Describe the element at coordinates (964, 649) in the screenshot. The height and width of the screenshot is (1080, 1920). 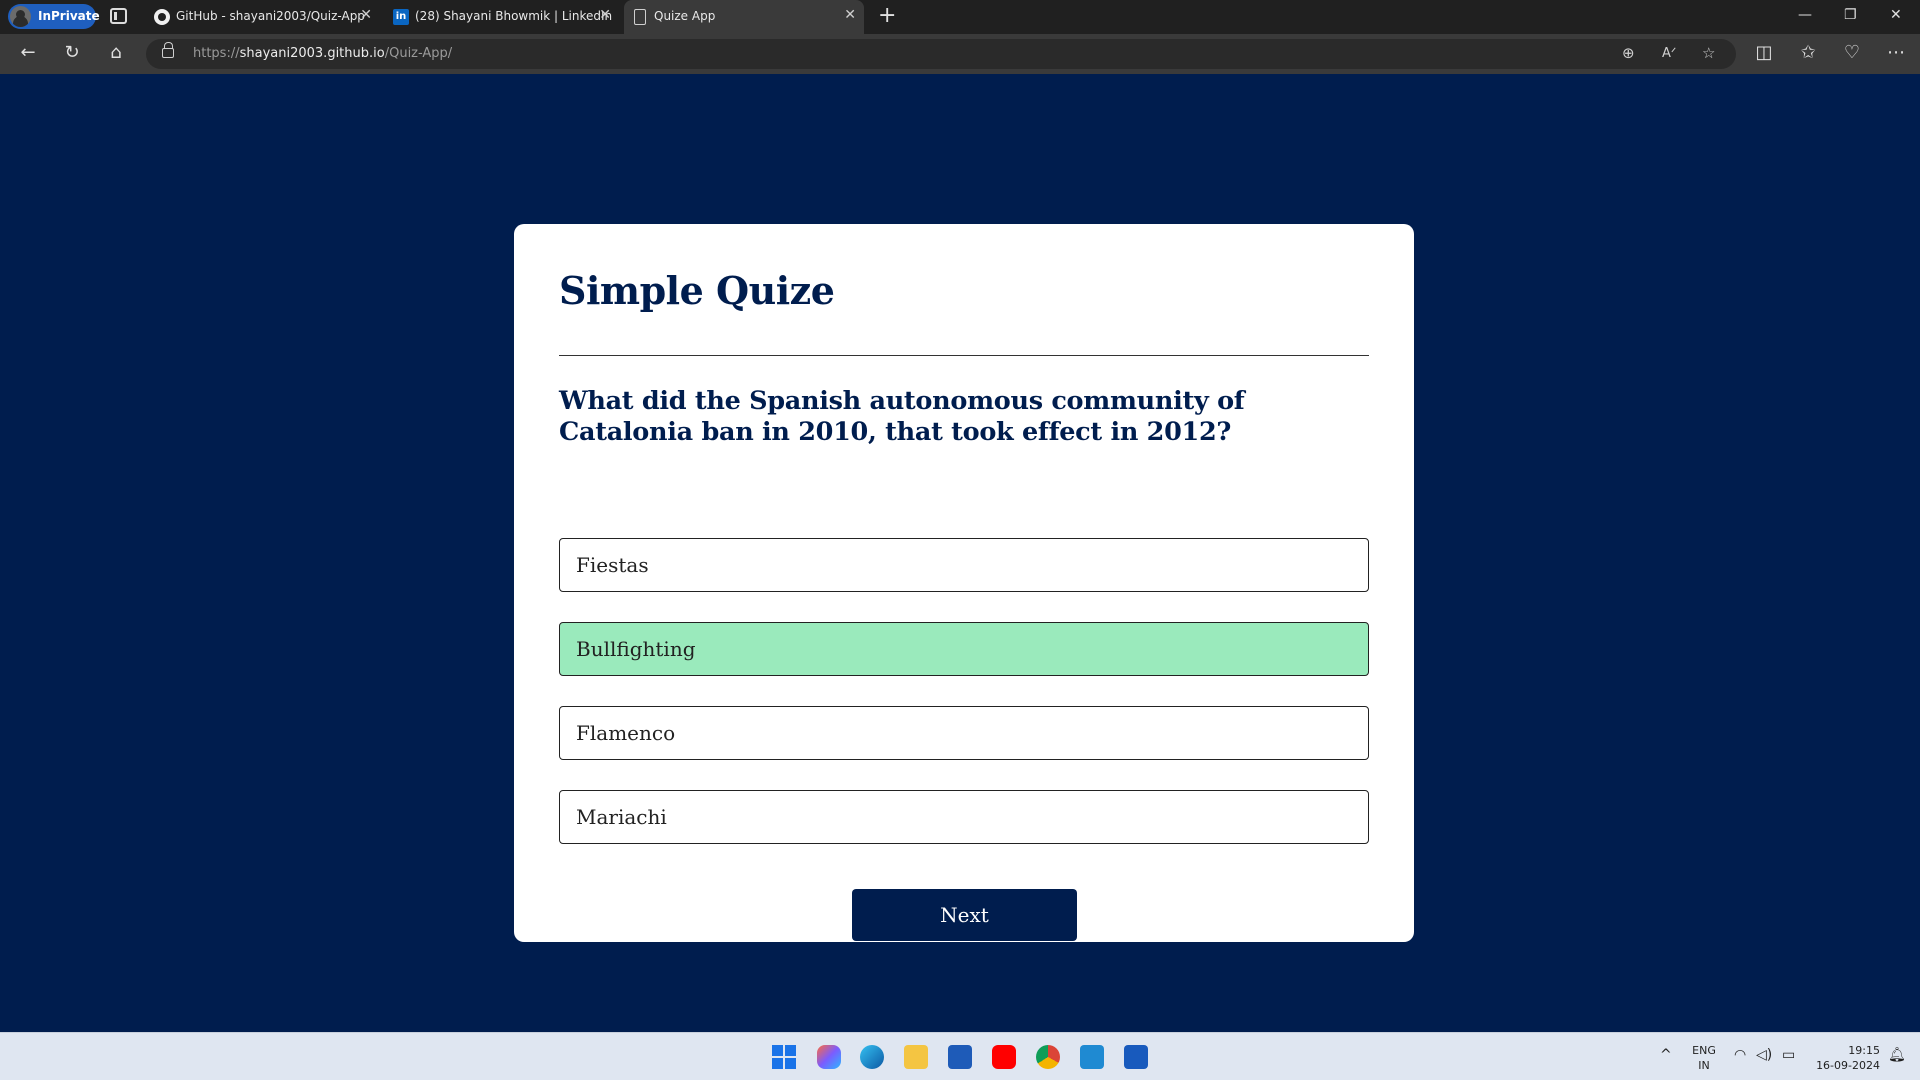
I see `answer-option-bullfighting: Bullfighting` at that location.